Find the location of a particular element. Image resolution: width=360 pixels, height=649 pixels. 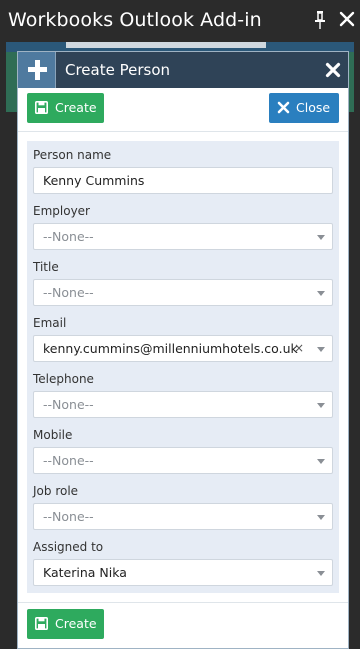

create-button: Create is located at coordinates (65, 108).